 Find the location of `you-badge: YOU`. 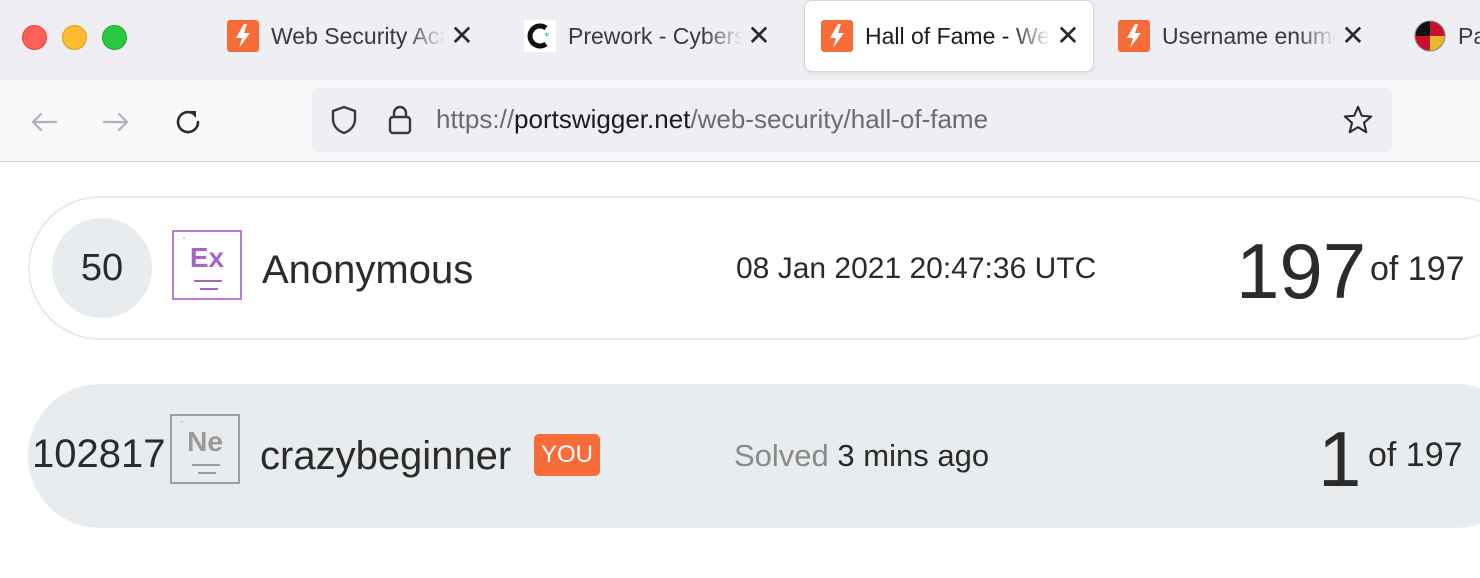

you-badge: YOU is located at coordinates (567, 455).